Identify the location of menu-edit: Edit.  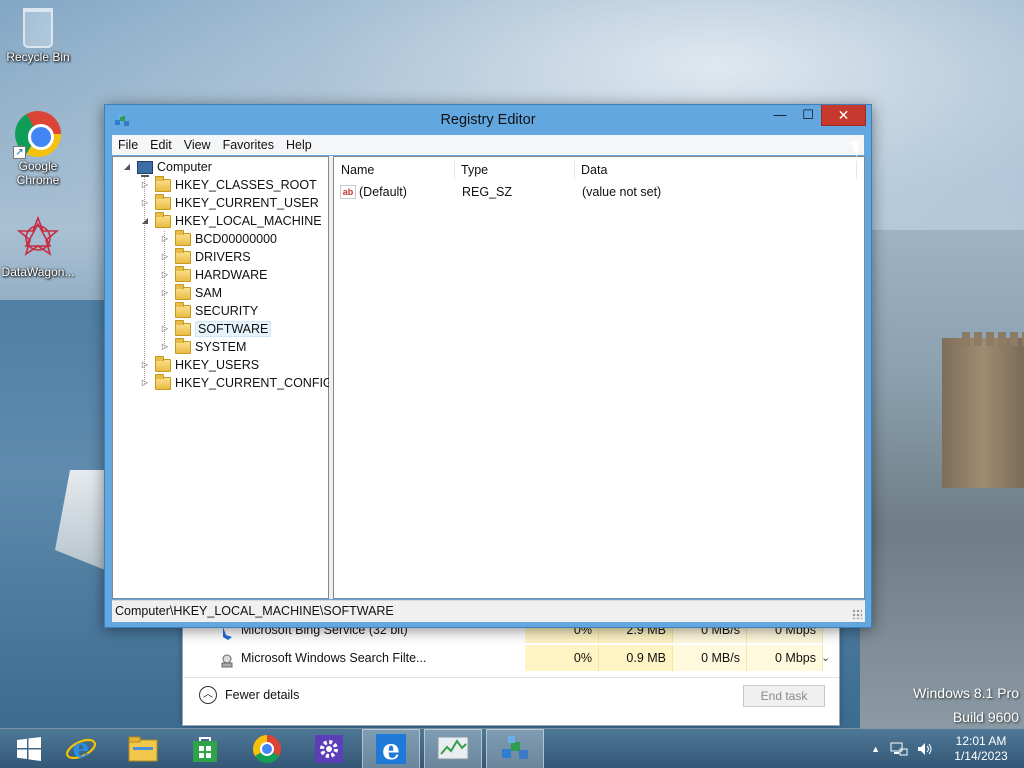
(161, 145).